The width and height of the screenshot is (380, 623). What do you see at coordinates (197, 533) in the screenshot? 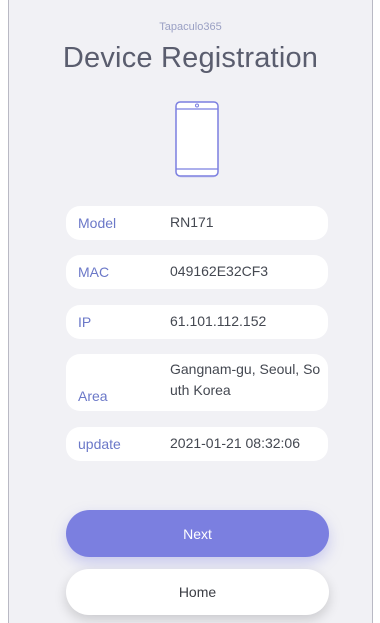
I see `next-button: Next` at bounding box center [197, 533].